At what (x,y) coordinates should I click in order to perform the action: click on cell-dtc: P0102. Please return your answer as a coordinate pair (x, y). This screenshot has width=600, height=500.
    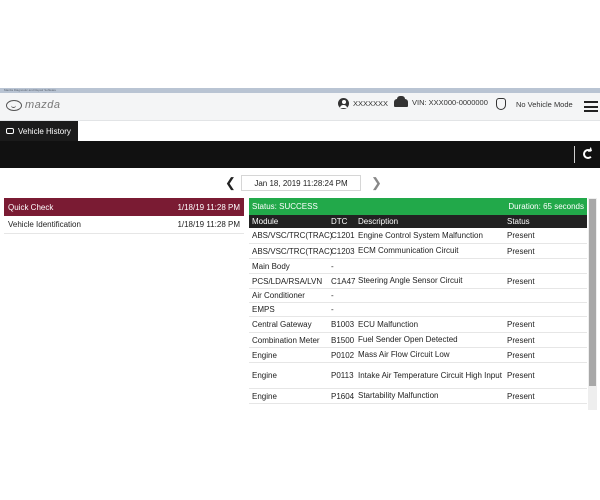
    Looking at the image, I should click on (343, 355).